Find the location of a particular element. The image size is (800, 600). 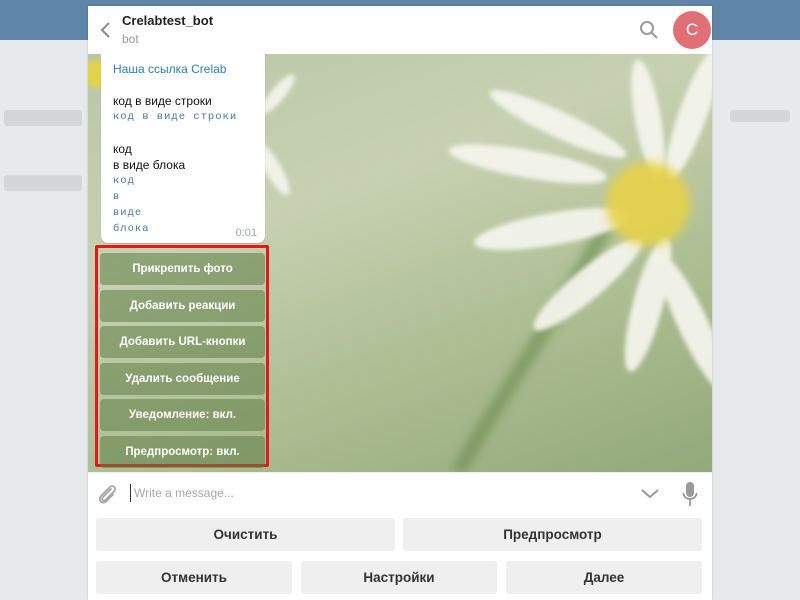

chat-status: bot is located at coordinates (130, 39).